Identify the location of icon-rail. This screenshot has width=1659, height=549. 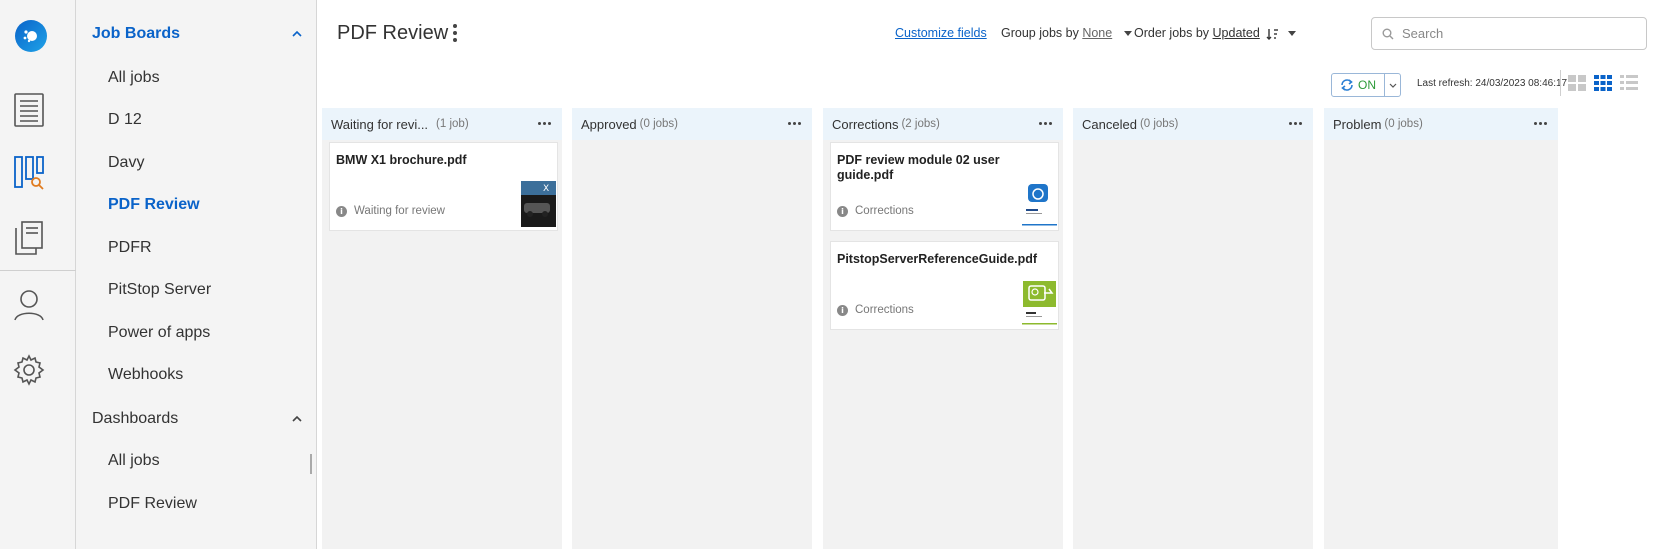
(38, 274).